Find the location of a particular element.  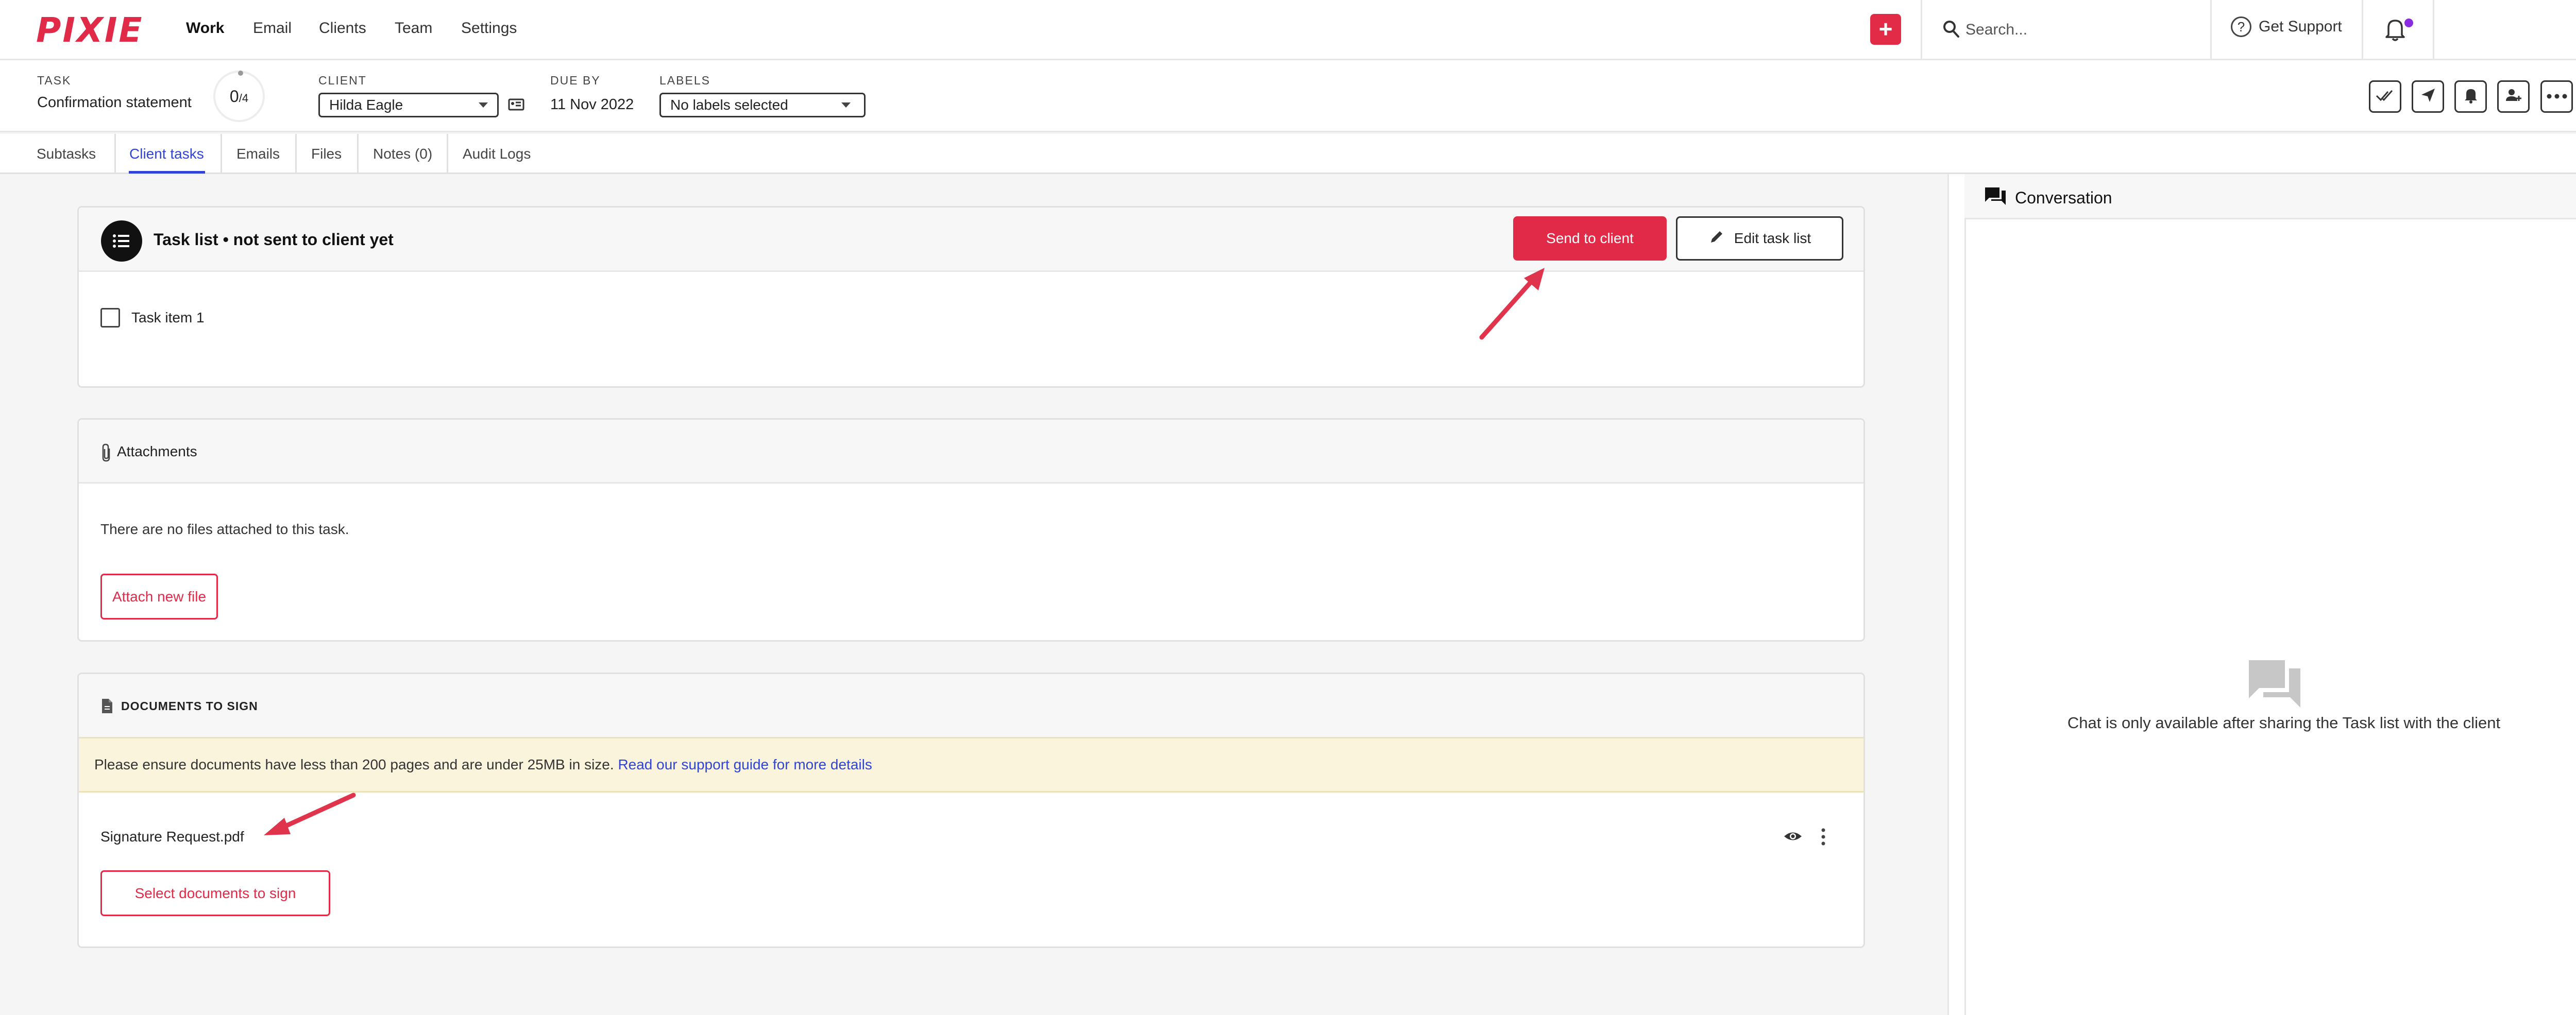

task-item-checkbox is located at coordinates (110, 318).